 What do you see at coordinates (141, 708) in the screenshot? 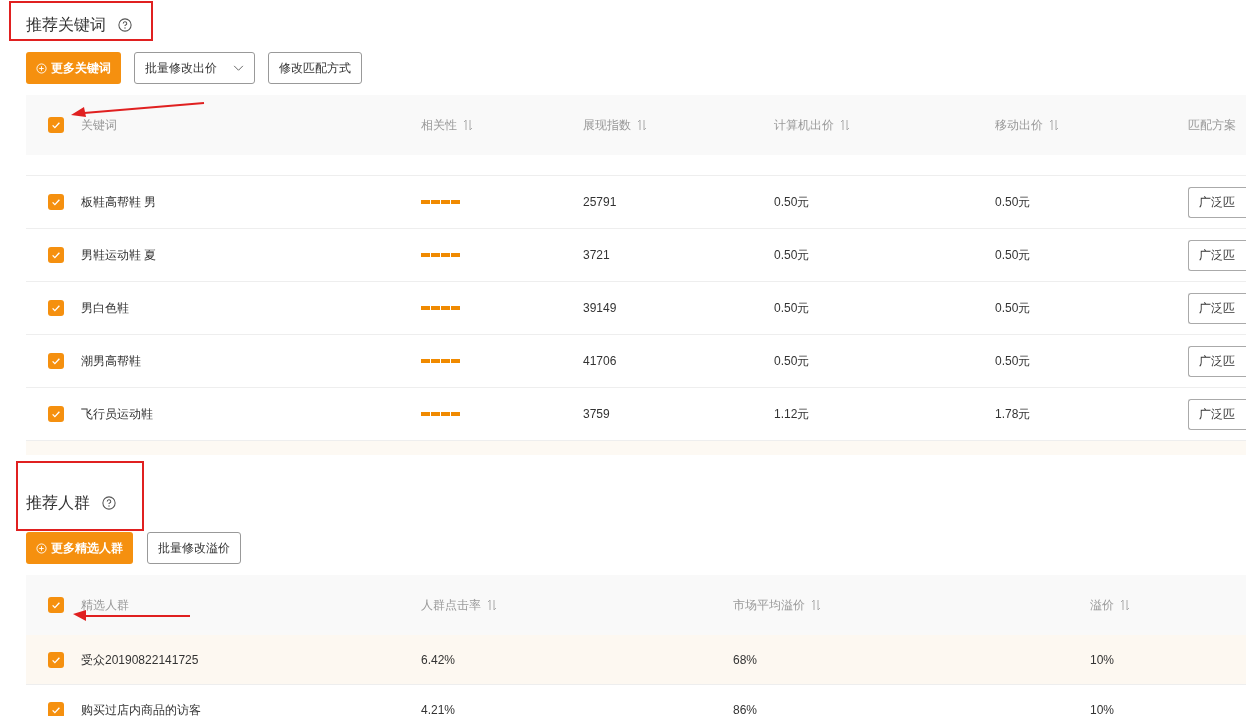
I see `table-cell-text: 购买过店内商品的访客` at bounding box center [141, 708].